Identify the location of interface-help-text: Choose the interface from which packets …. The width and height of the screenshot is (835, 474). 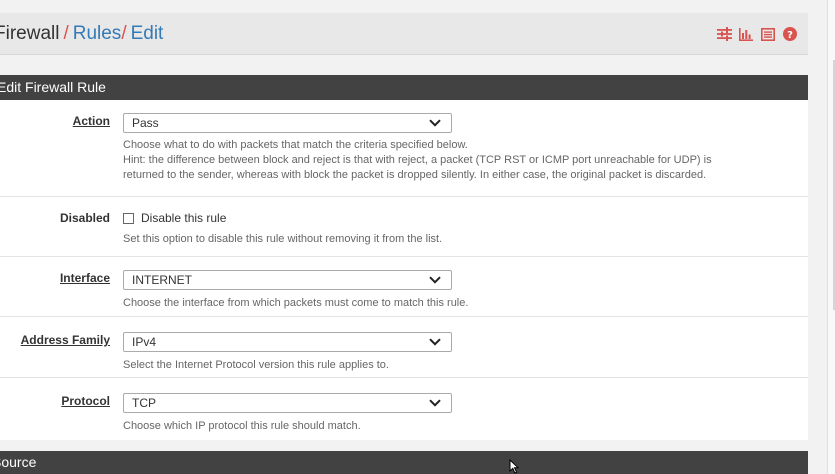
(296, 303).